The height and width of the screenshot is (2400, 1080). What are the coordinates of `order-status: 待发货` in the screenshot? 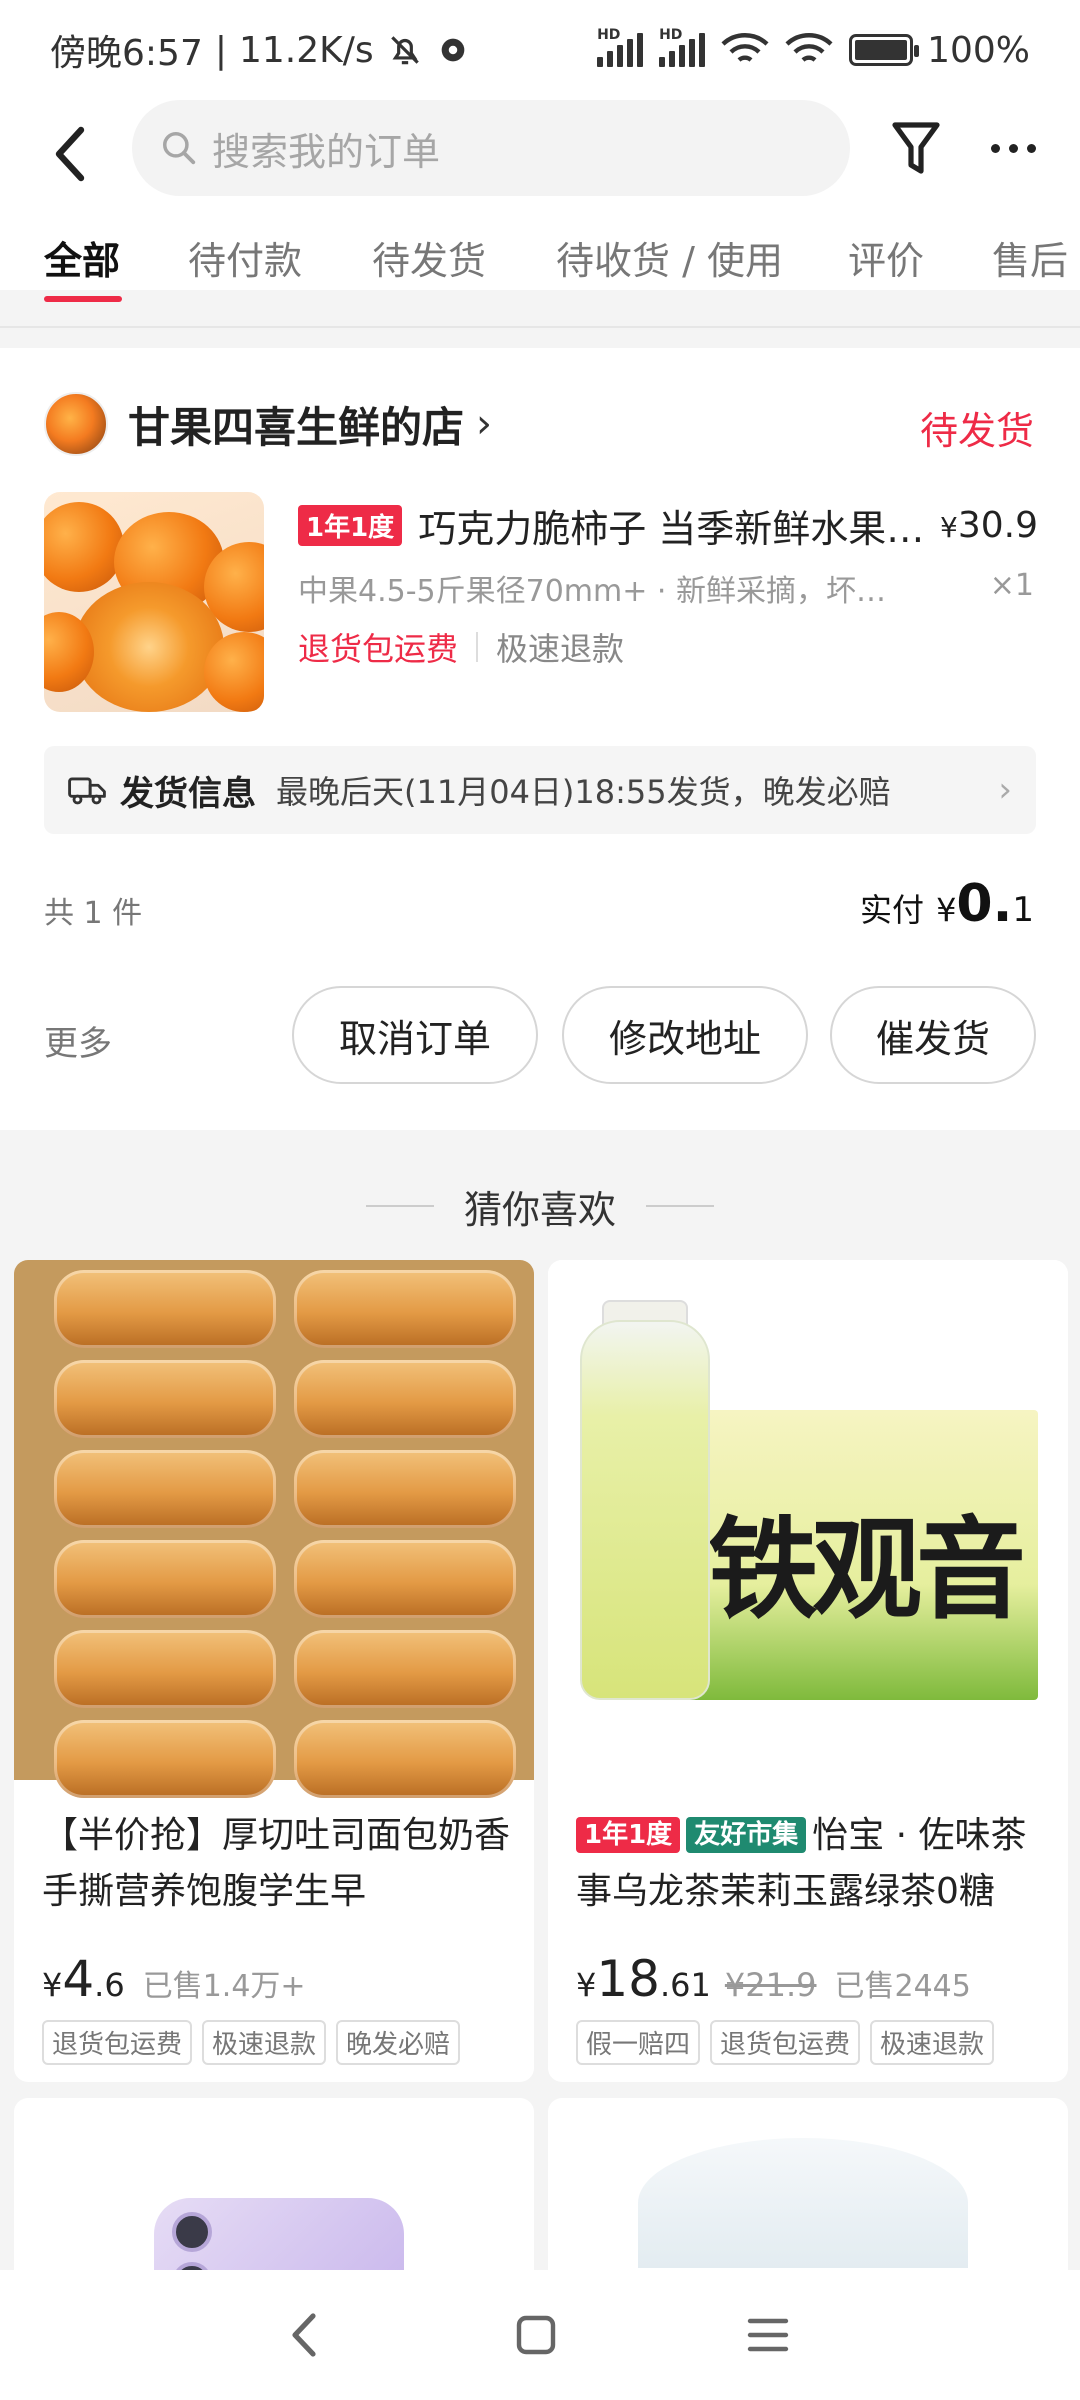 It's located at (976, 431).